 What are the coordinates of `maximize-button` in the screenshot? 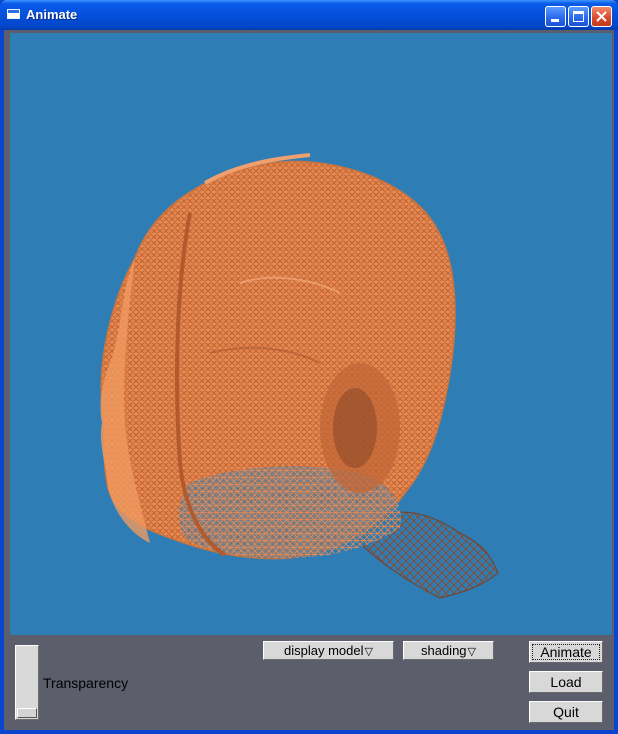 It's located at (578, 16).